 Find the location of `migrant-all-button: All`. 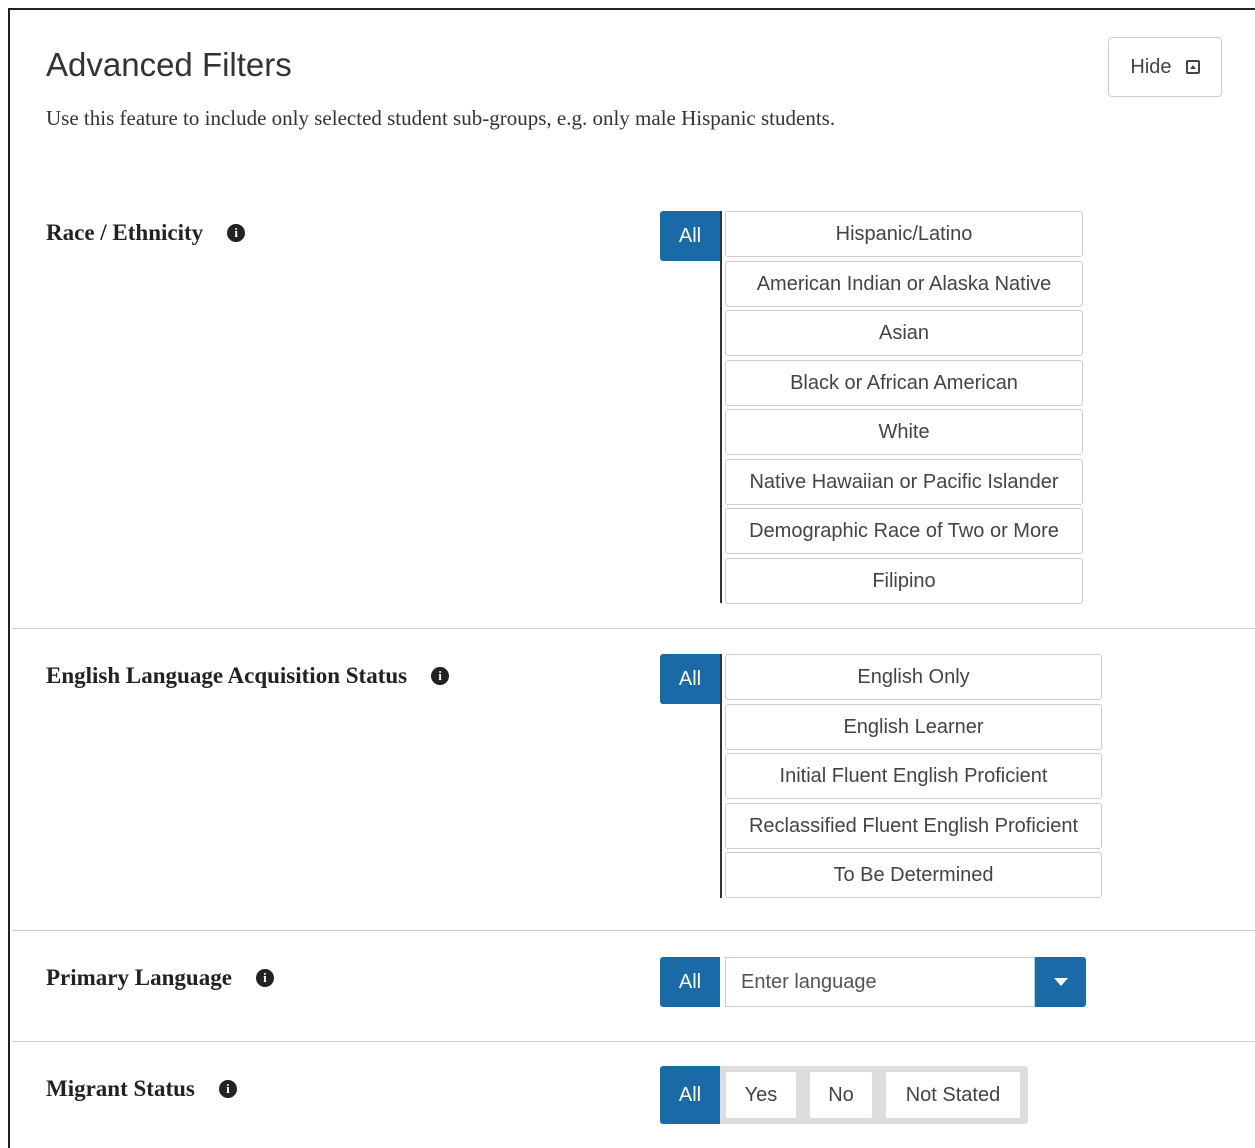

migrant-all-button: All is located at coordinates (690, 1095).